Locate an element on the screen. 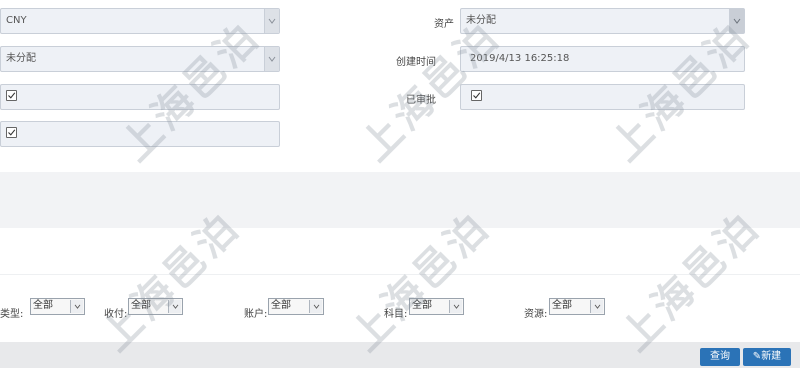 The image size is (800, 368). currency-value: CNY is located at coordinates (16, 20).